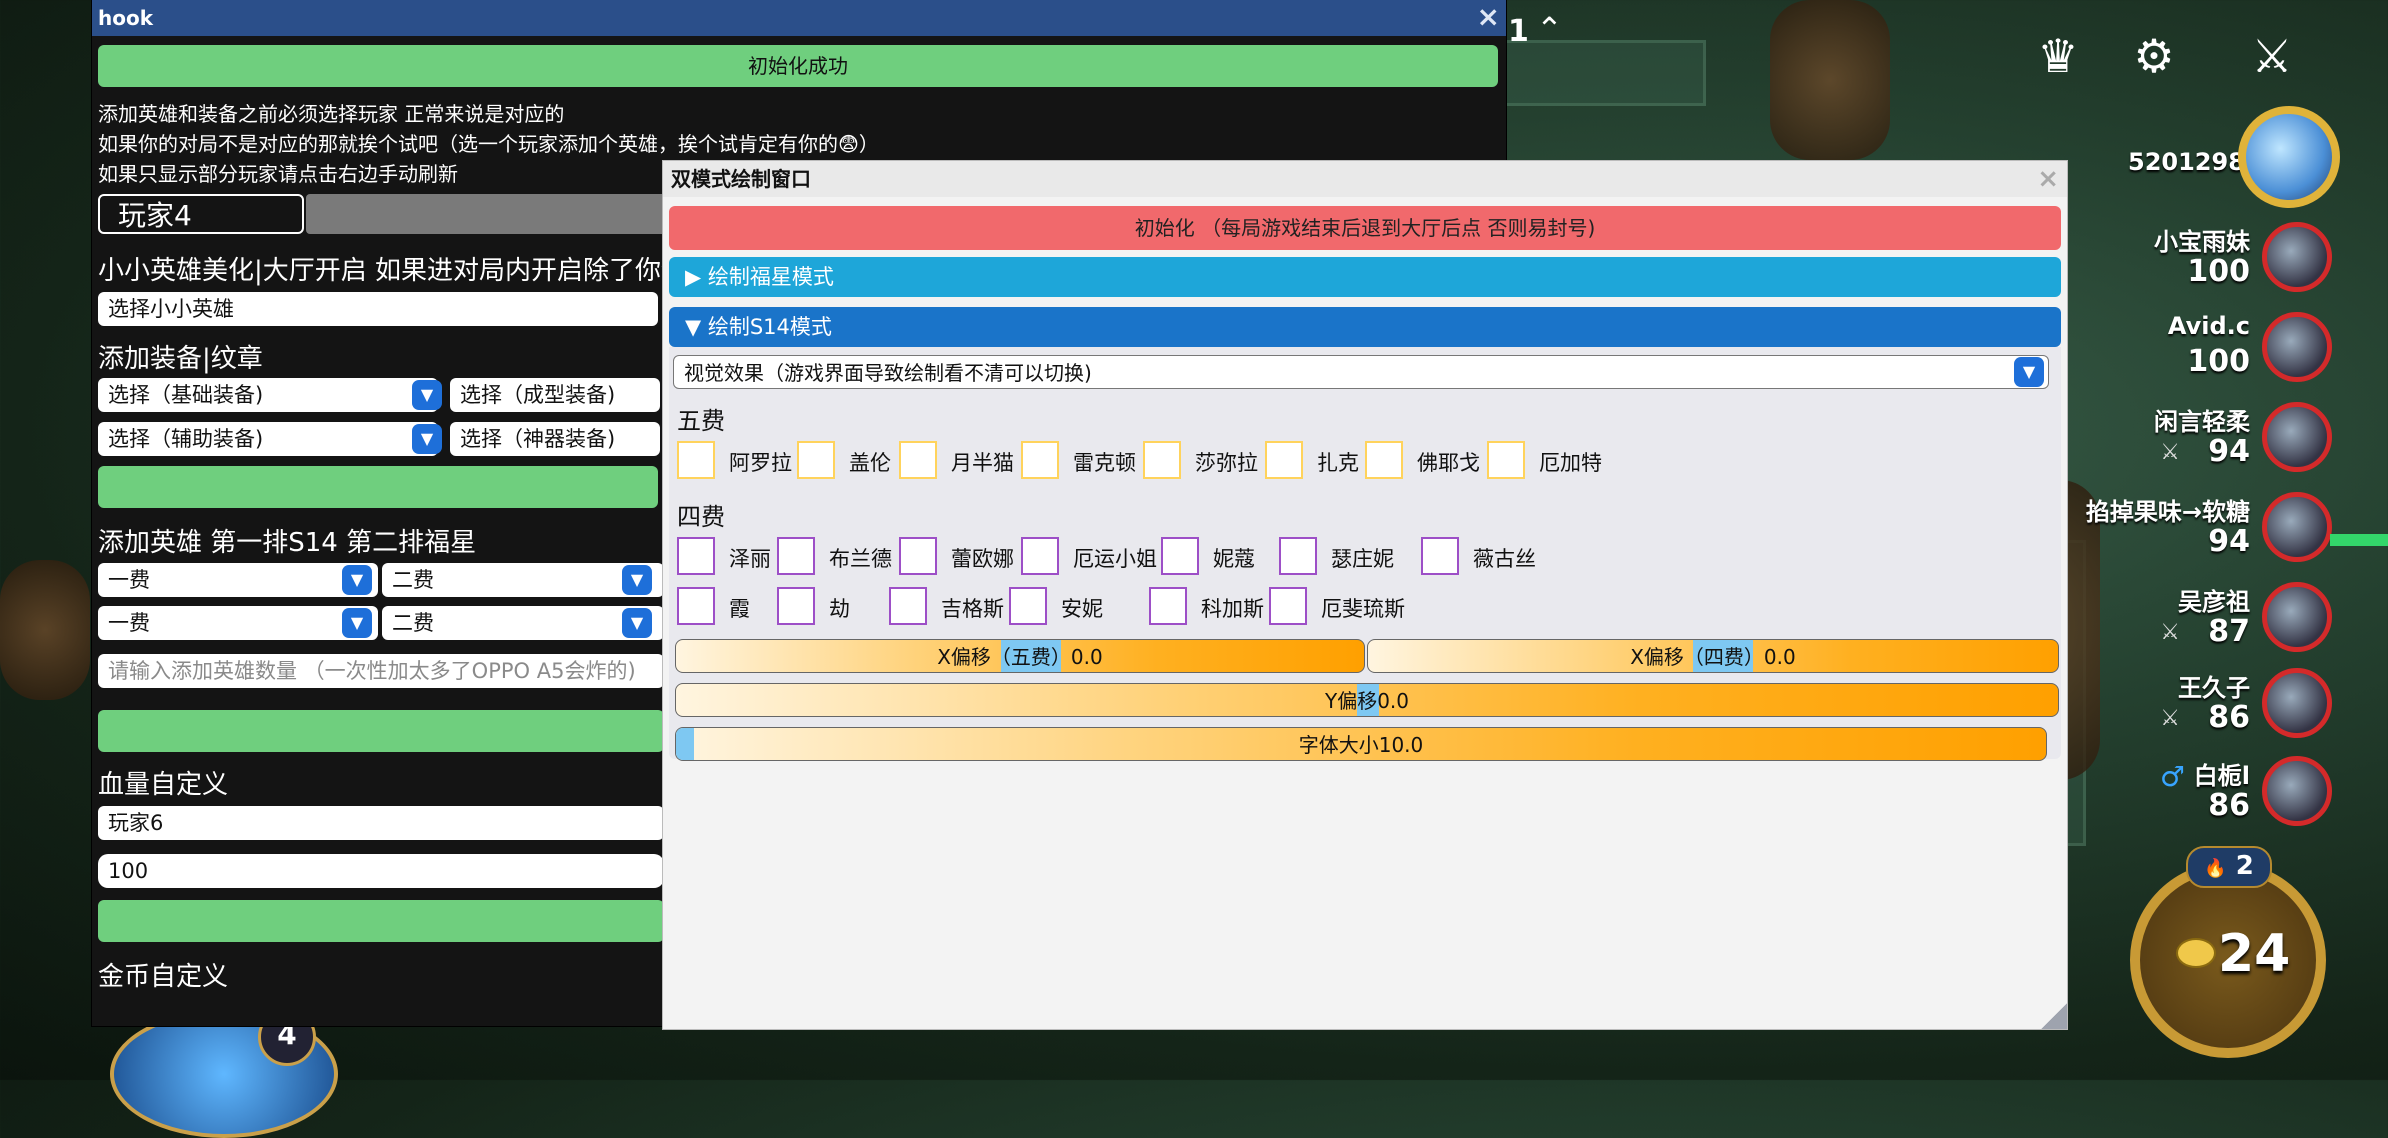  What do you see at coordinates (1549, 29) in the screenshot?
I see `chevron-up-icon: ⌃` at bounding box center [1549, 29].